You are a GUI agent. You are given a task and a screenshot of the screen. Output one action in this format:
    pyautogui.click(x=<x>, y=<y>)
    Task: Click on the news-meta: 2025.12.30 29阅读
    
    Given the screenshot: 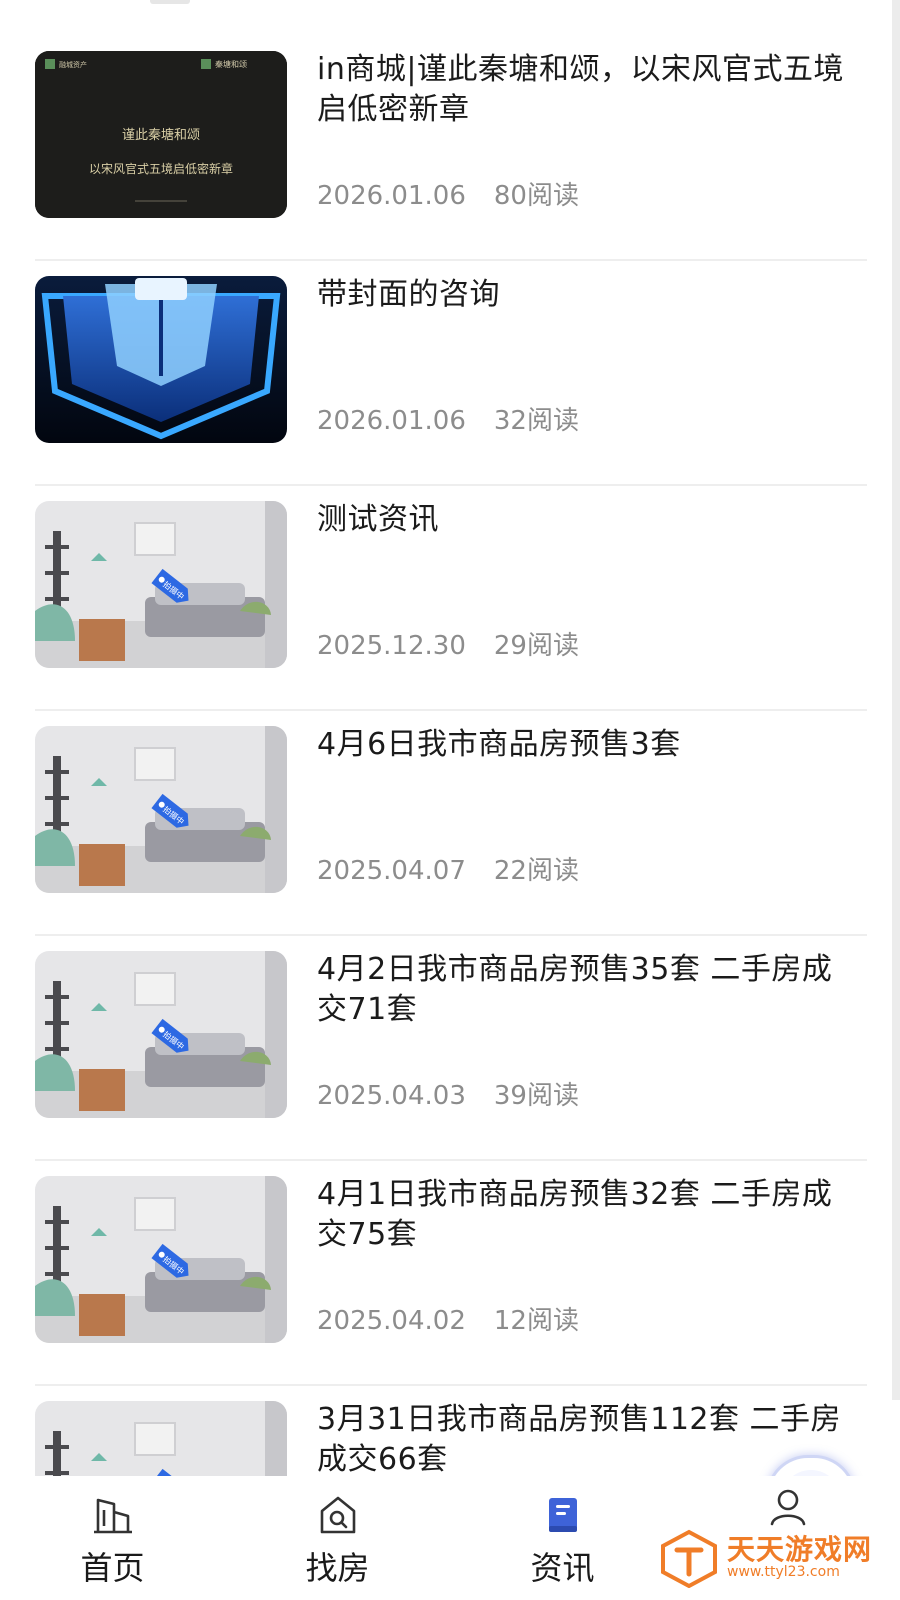 What is the action you would take?
    pyautogui.click(x=448, y=646)
    